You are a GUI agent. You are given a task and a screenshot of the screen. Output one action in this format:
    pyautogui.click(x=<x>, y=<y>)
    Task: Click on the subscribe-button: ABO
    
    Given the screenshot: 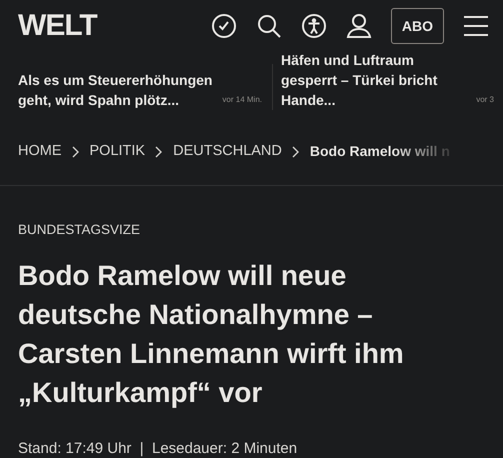 What is the action you would take?
    pyautogui.click(x=417, y=26)
    